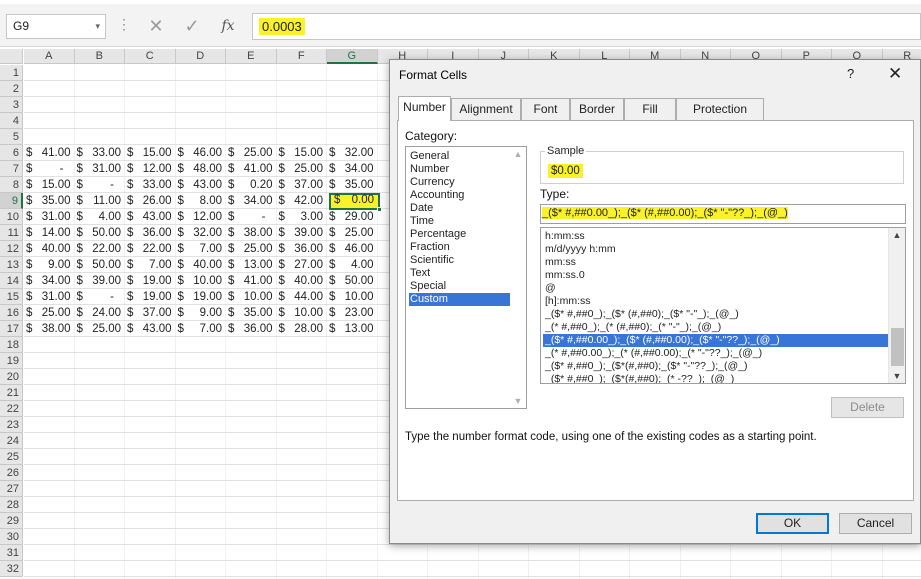 Image resolution: width=921 pixels, height=579 pixels. What do you see at coordinates (302, 217) in the screenshot?
I see `table-cell: $3.00` at bounding box center [302, 217].